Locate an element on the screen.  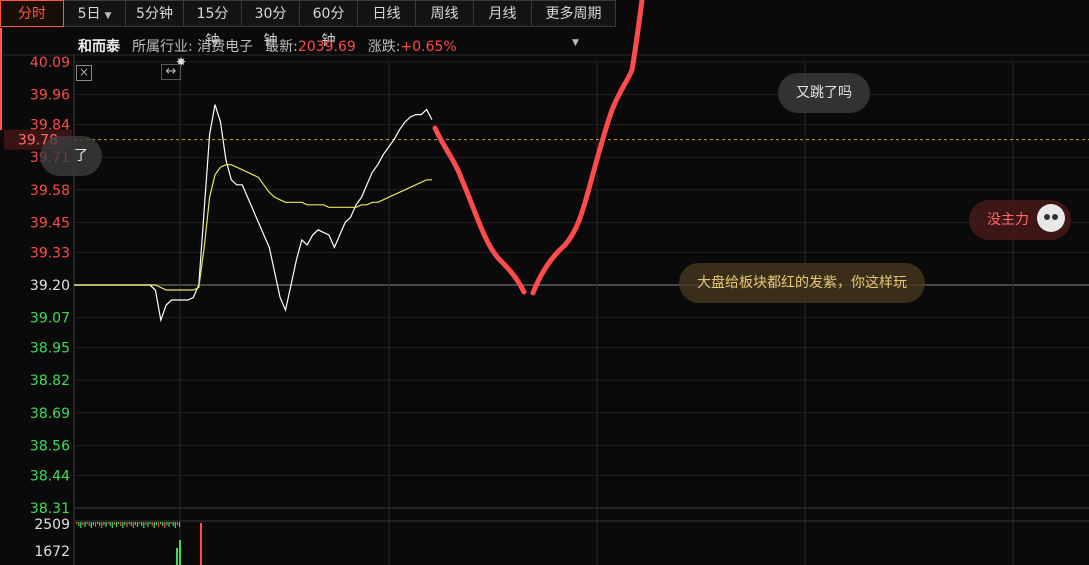
price-tick-label: 38.95 is located at coordinates (50, 349).